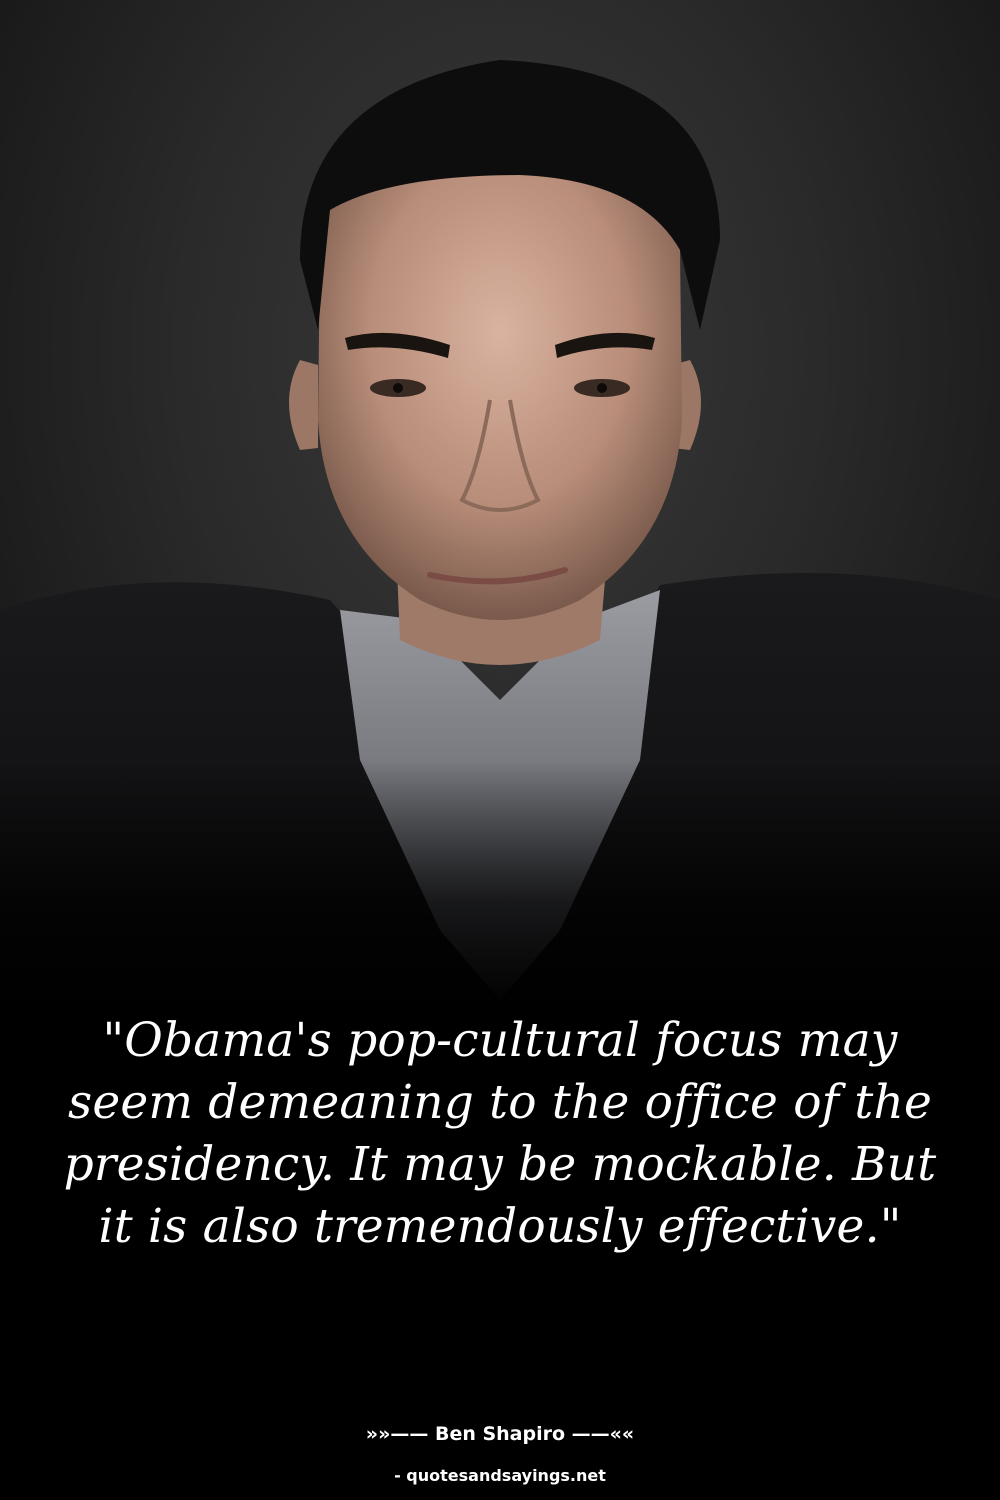 This screenshot has height=1500, width=1000. I want to click on quote-attribution: »»—— Ben Shapiro ——««, so click(500, 1434).